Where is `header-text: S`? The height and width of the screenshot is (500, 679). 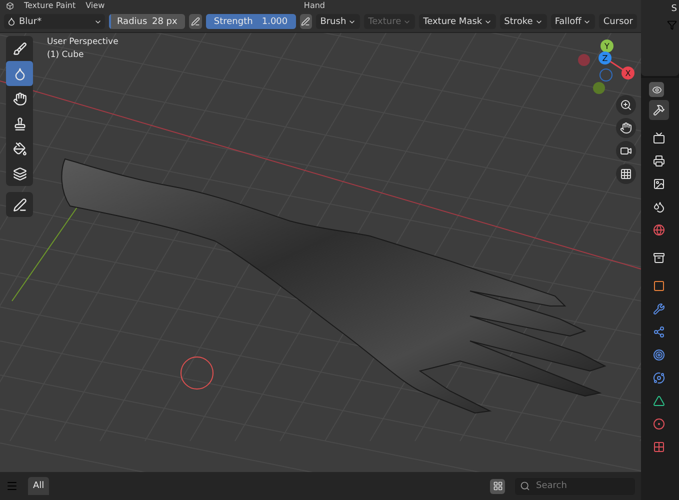
header-text: S is located at coordinates (674, 9).